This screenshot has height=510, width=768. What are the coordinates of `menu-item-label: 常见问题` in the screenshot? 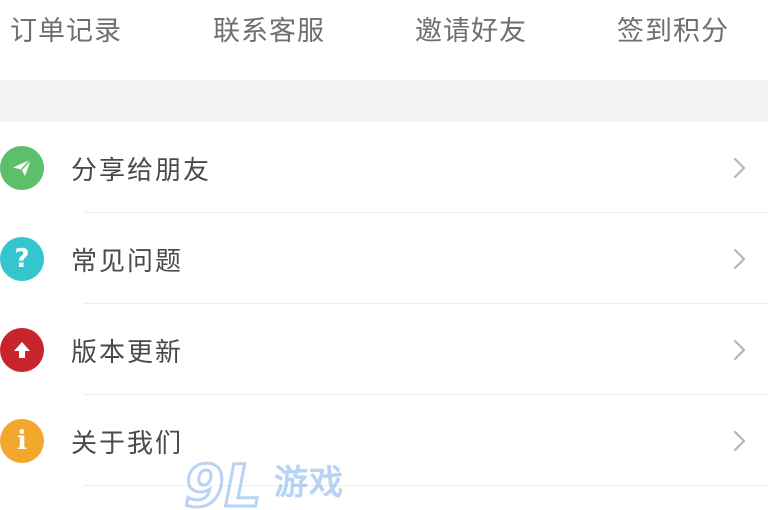 It's located at (127, 261).